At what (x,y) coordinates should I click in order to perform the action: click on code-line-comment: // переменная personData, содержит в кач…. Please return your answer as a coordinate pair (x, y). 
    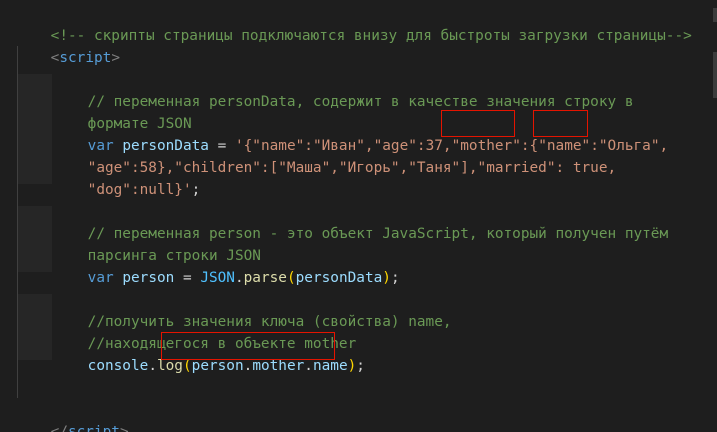
    Looking at the image, I should click on (385, 89).